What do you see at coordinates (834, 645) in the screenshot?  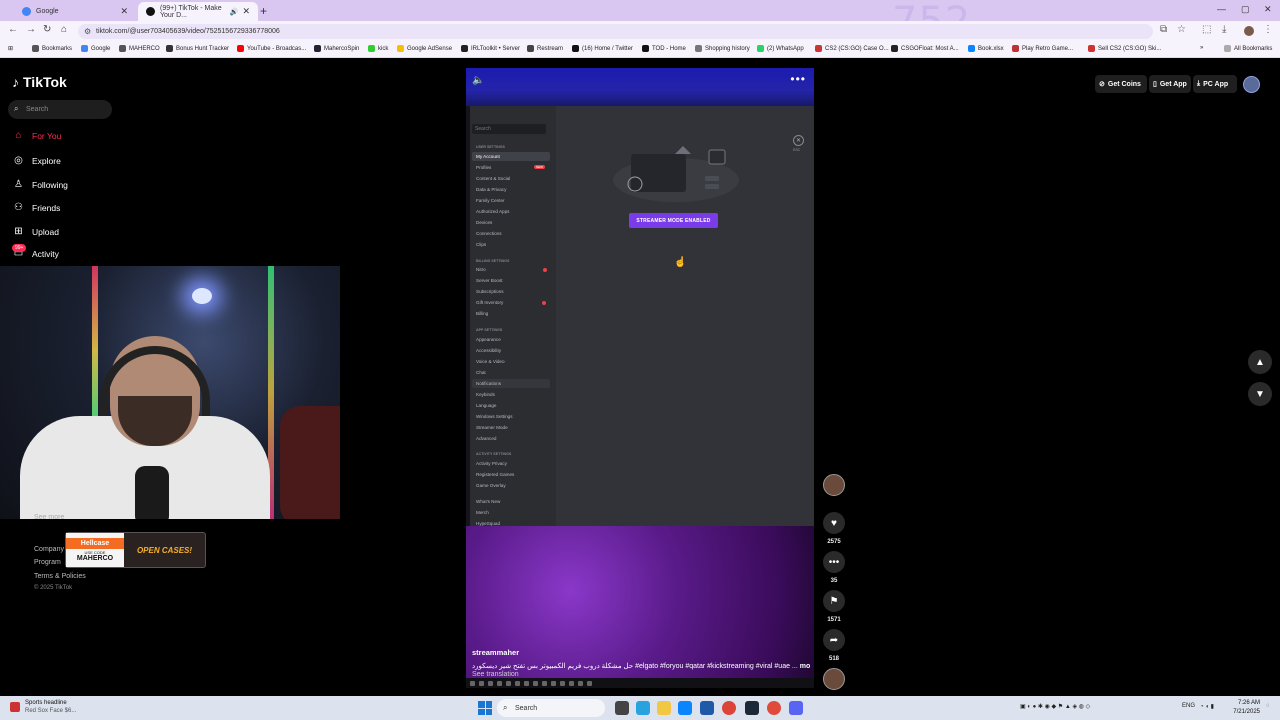 I see `share-button: ➦ 518` at bounding box center [834, 645].